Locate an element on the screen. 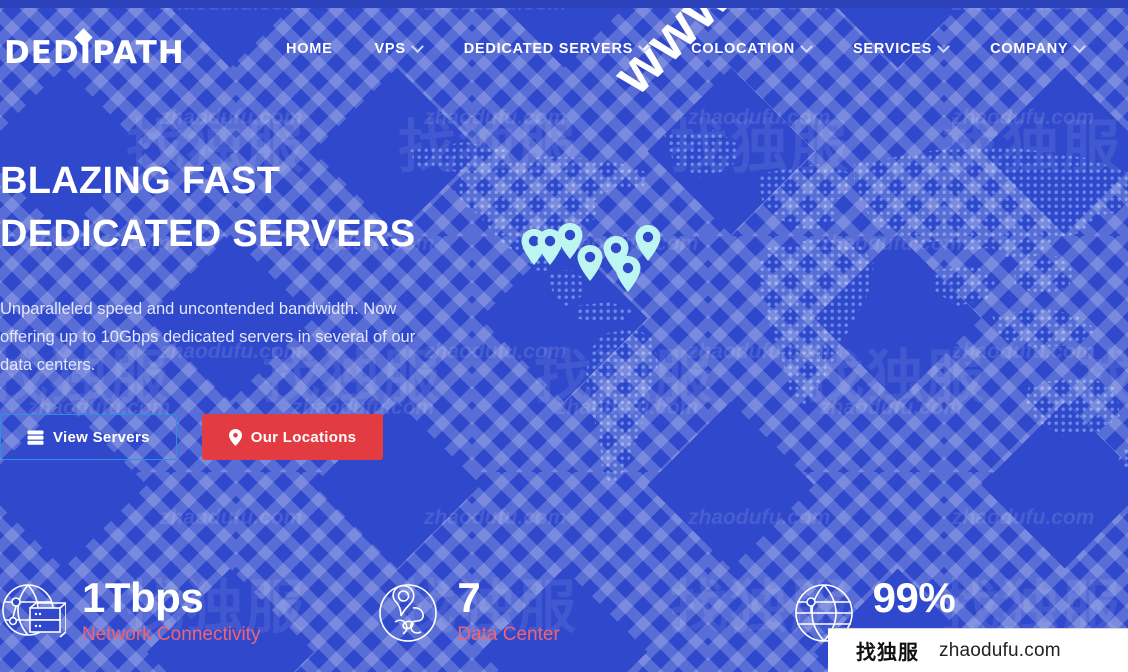  logo-text: DEDIPATH is located at coordinates (94, 53).